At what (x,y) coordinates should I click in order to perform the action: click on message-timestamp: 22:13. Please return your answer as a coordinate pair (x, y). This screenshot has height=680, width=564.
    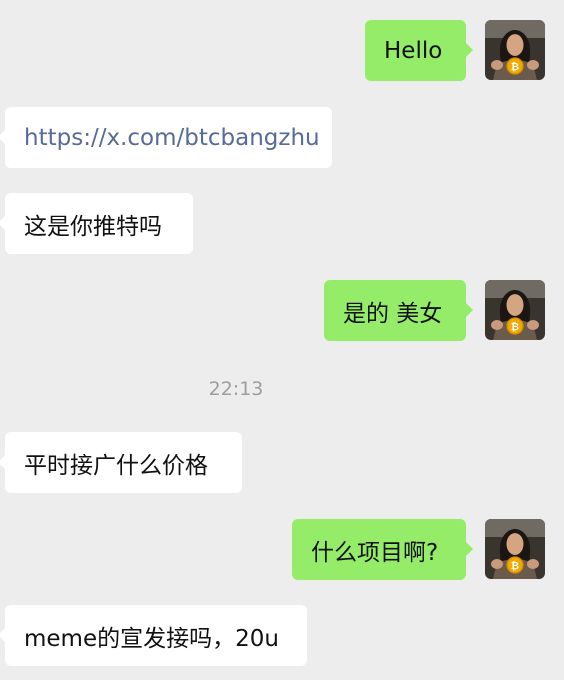
    Looking at the image, I should click on (236, 389).